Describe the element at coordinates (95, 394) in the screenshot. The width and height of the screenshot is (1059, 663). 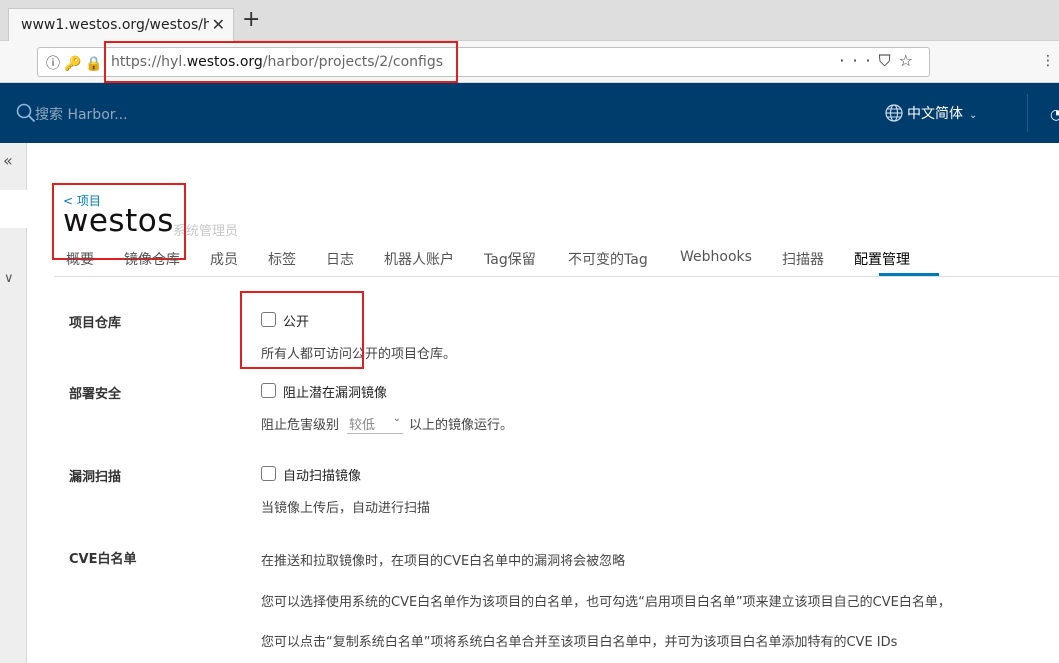
I see `deployment-security-label: 部署安全` at that location.